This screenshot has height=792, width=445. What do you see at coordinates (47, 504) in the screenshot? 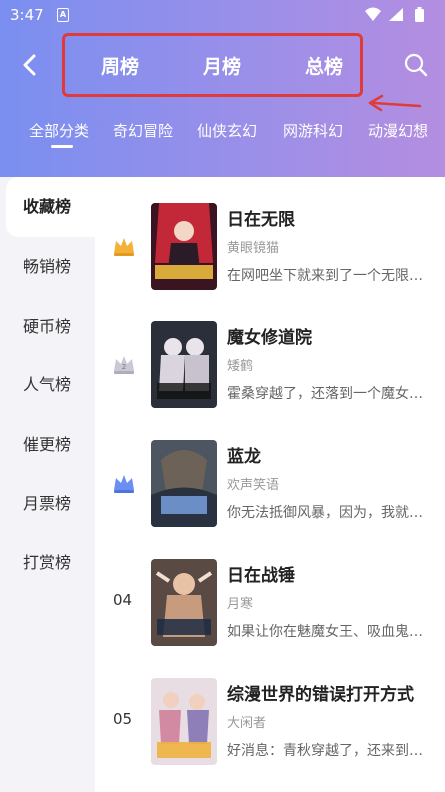
I see `sidebar-item-monthly-ticket: 月票榜` at bounding box center [47, 504].